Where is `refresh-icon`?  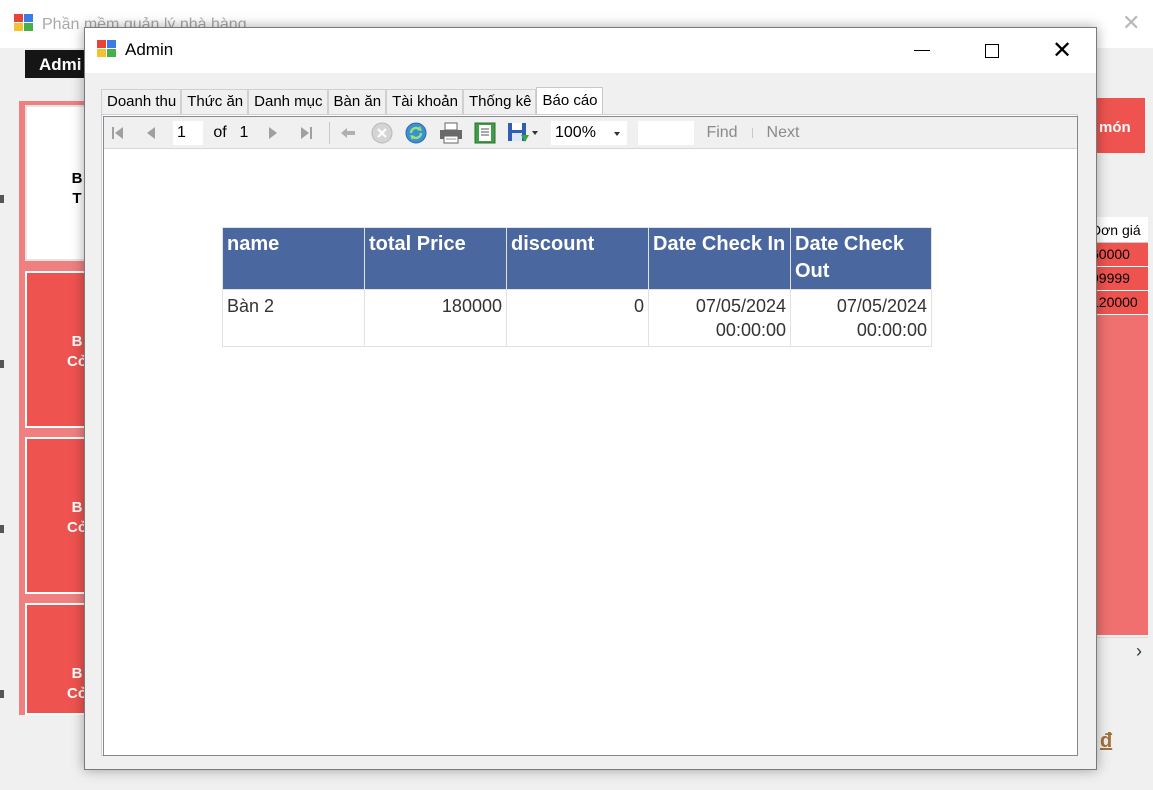 refresh-icon is located at coordinates (416, 133).